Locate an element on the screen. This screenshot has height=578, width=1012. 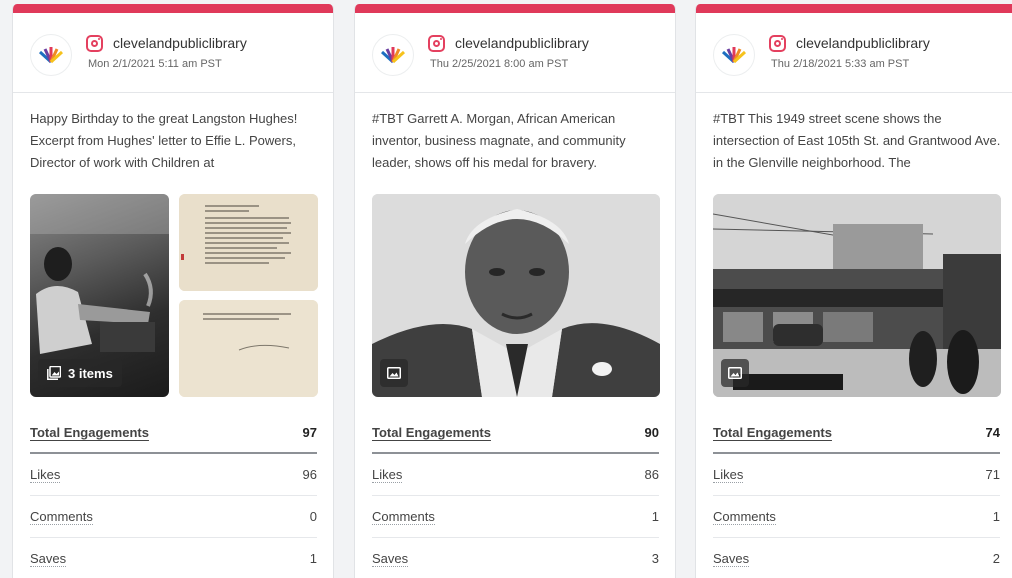
carousel-count-badge: 3 items is located at coordinates (80, 373).